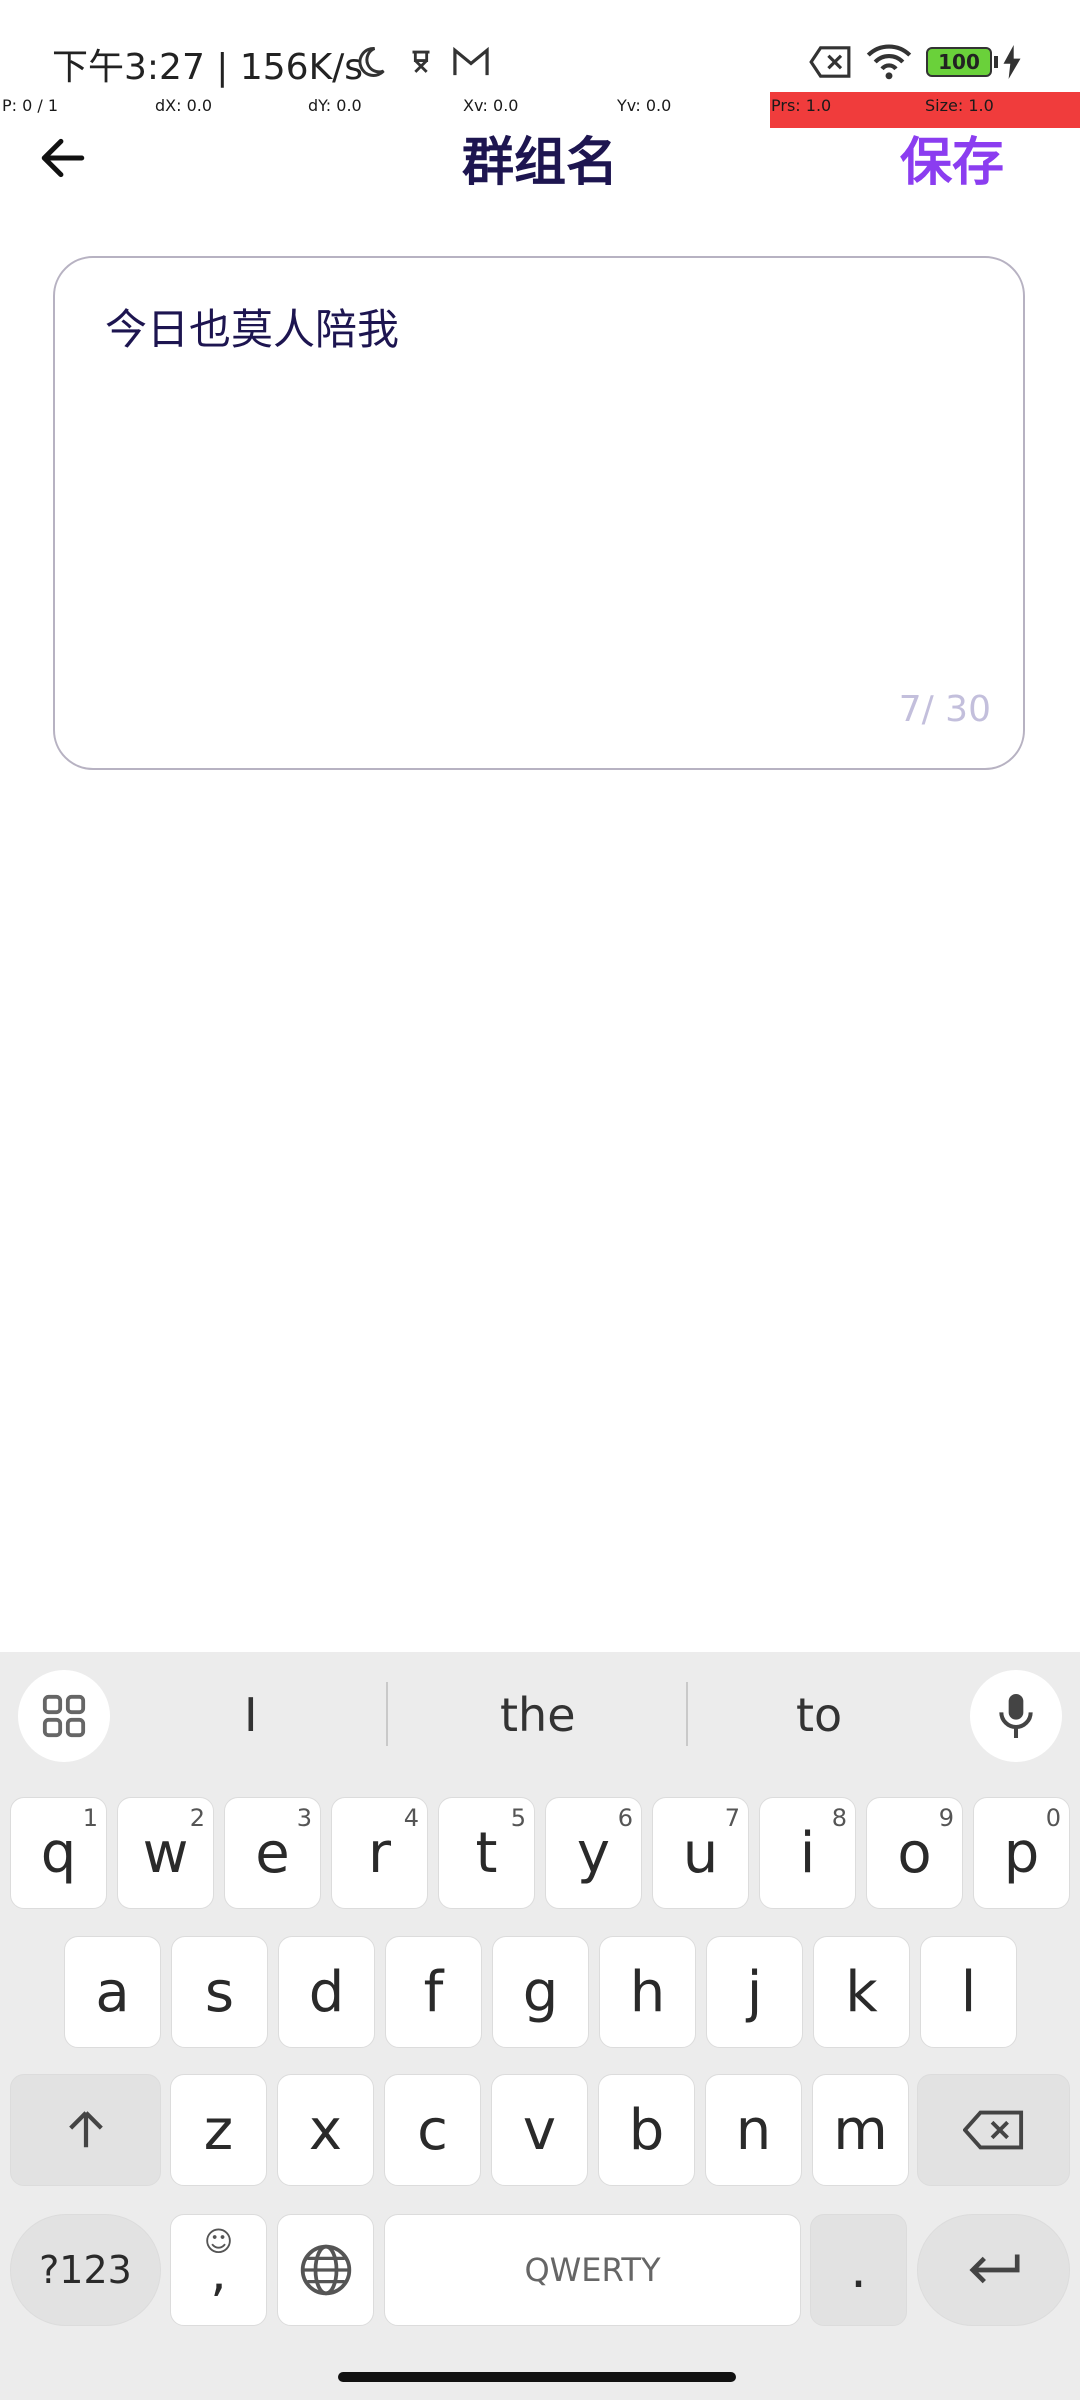 This screenshot has height=2400, width=1080. I want to click on key-e: e3, so click(272, 1853).